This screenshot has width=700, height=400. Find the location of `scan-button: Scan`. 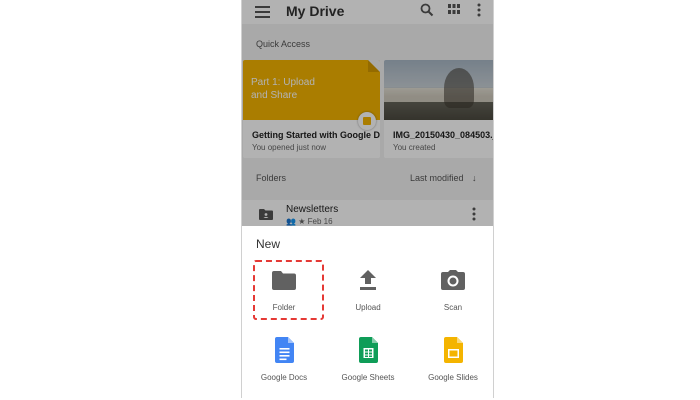

scan-button: Scan is located at coordinates (453, 288).